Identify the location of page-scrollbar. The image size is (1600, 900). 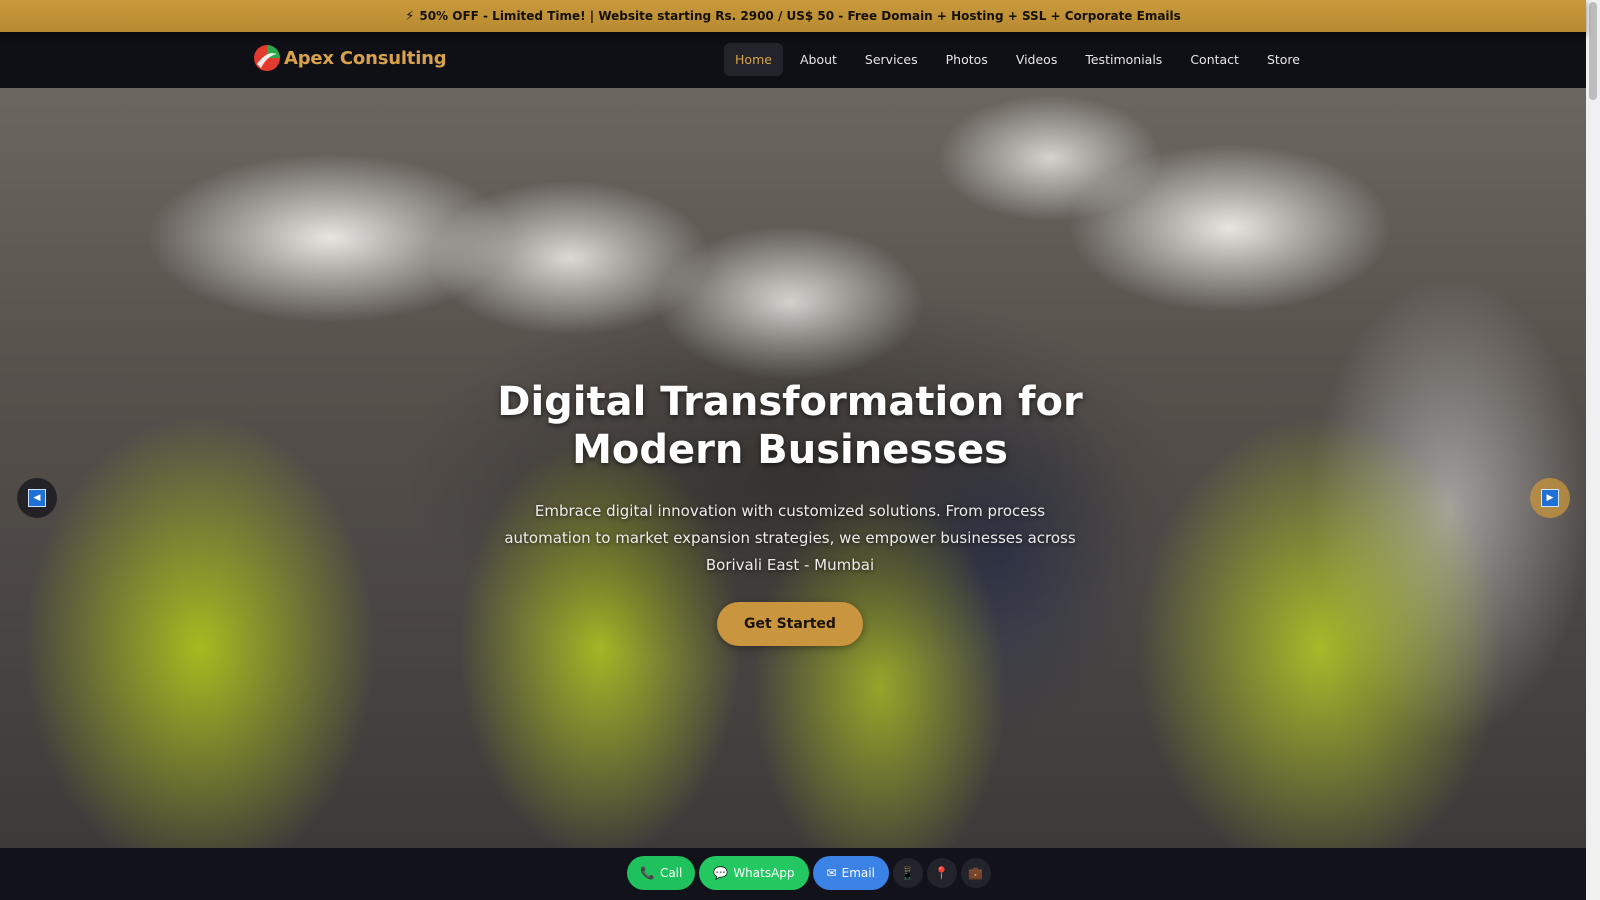
(1593, 450).